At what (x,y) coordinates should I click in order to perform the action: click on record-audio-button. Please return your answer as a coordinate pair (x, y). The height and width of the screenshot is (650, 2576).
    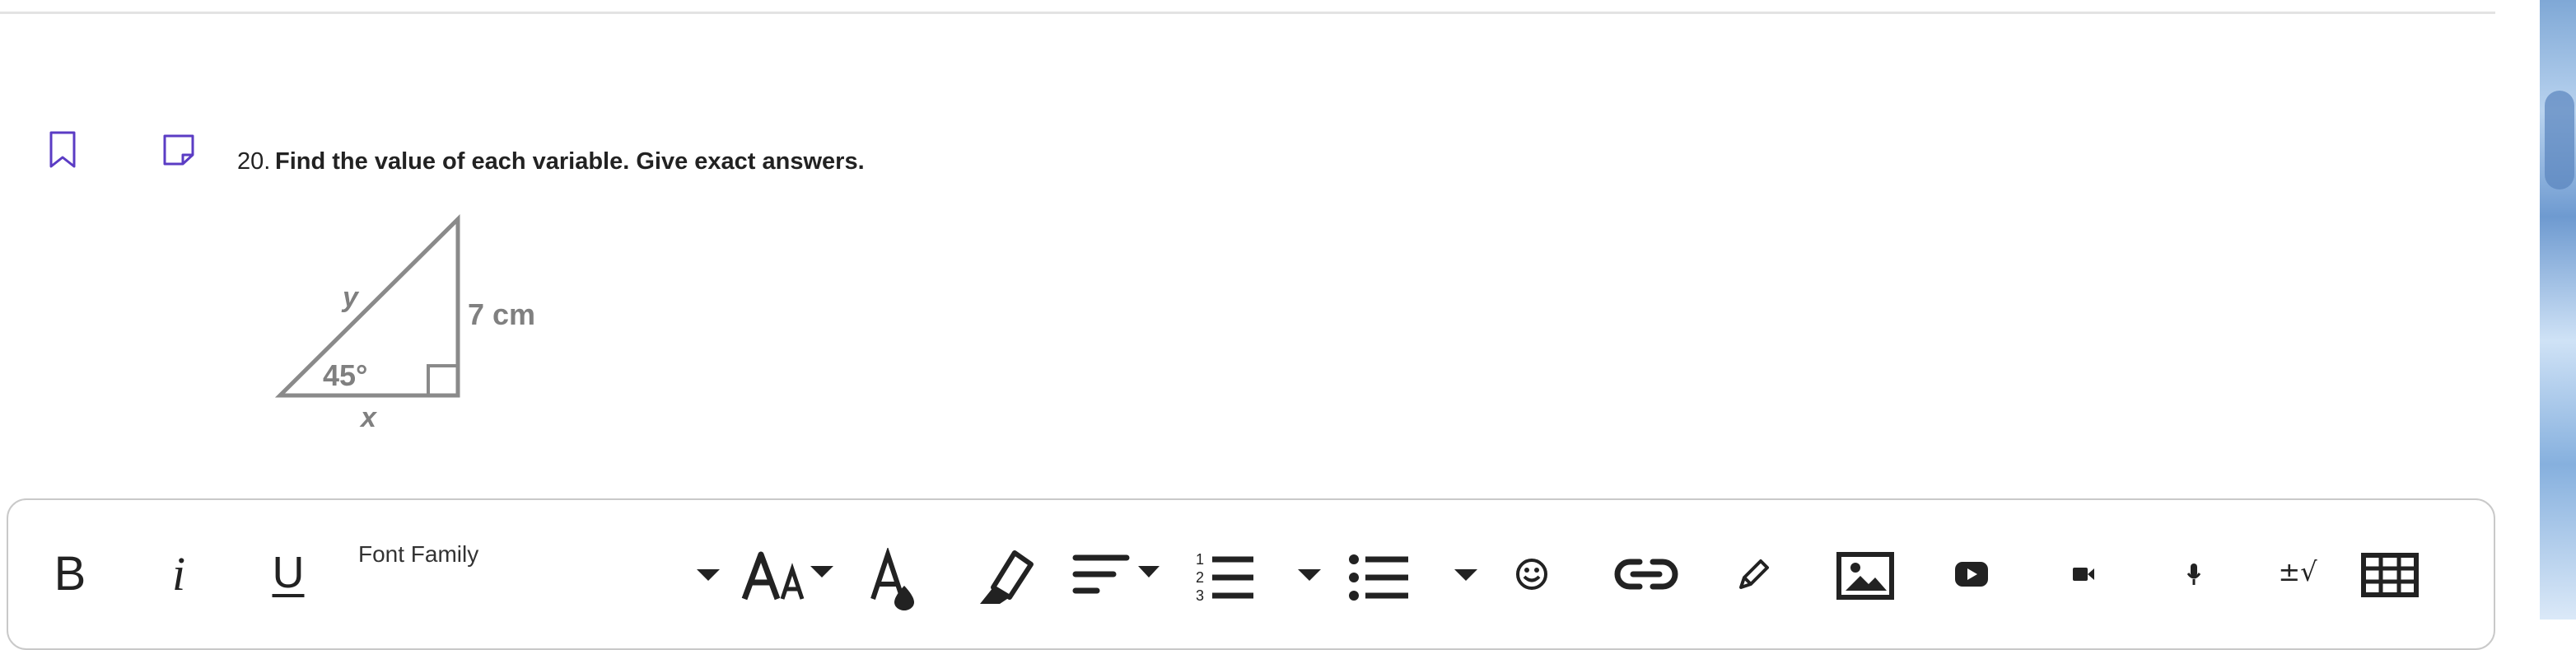
    Looking at the image, I should click on (2194, 574).